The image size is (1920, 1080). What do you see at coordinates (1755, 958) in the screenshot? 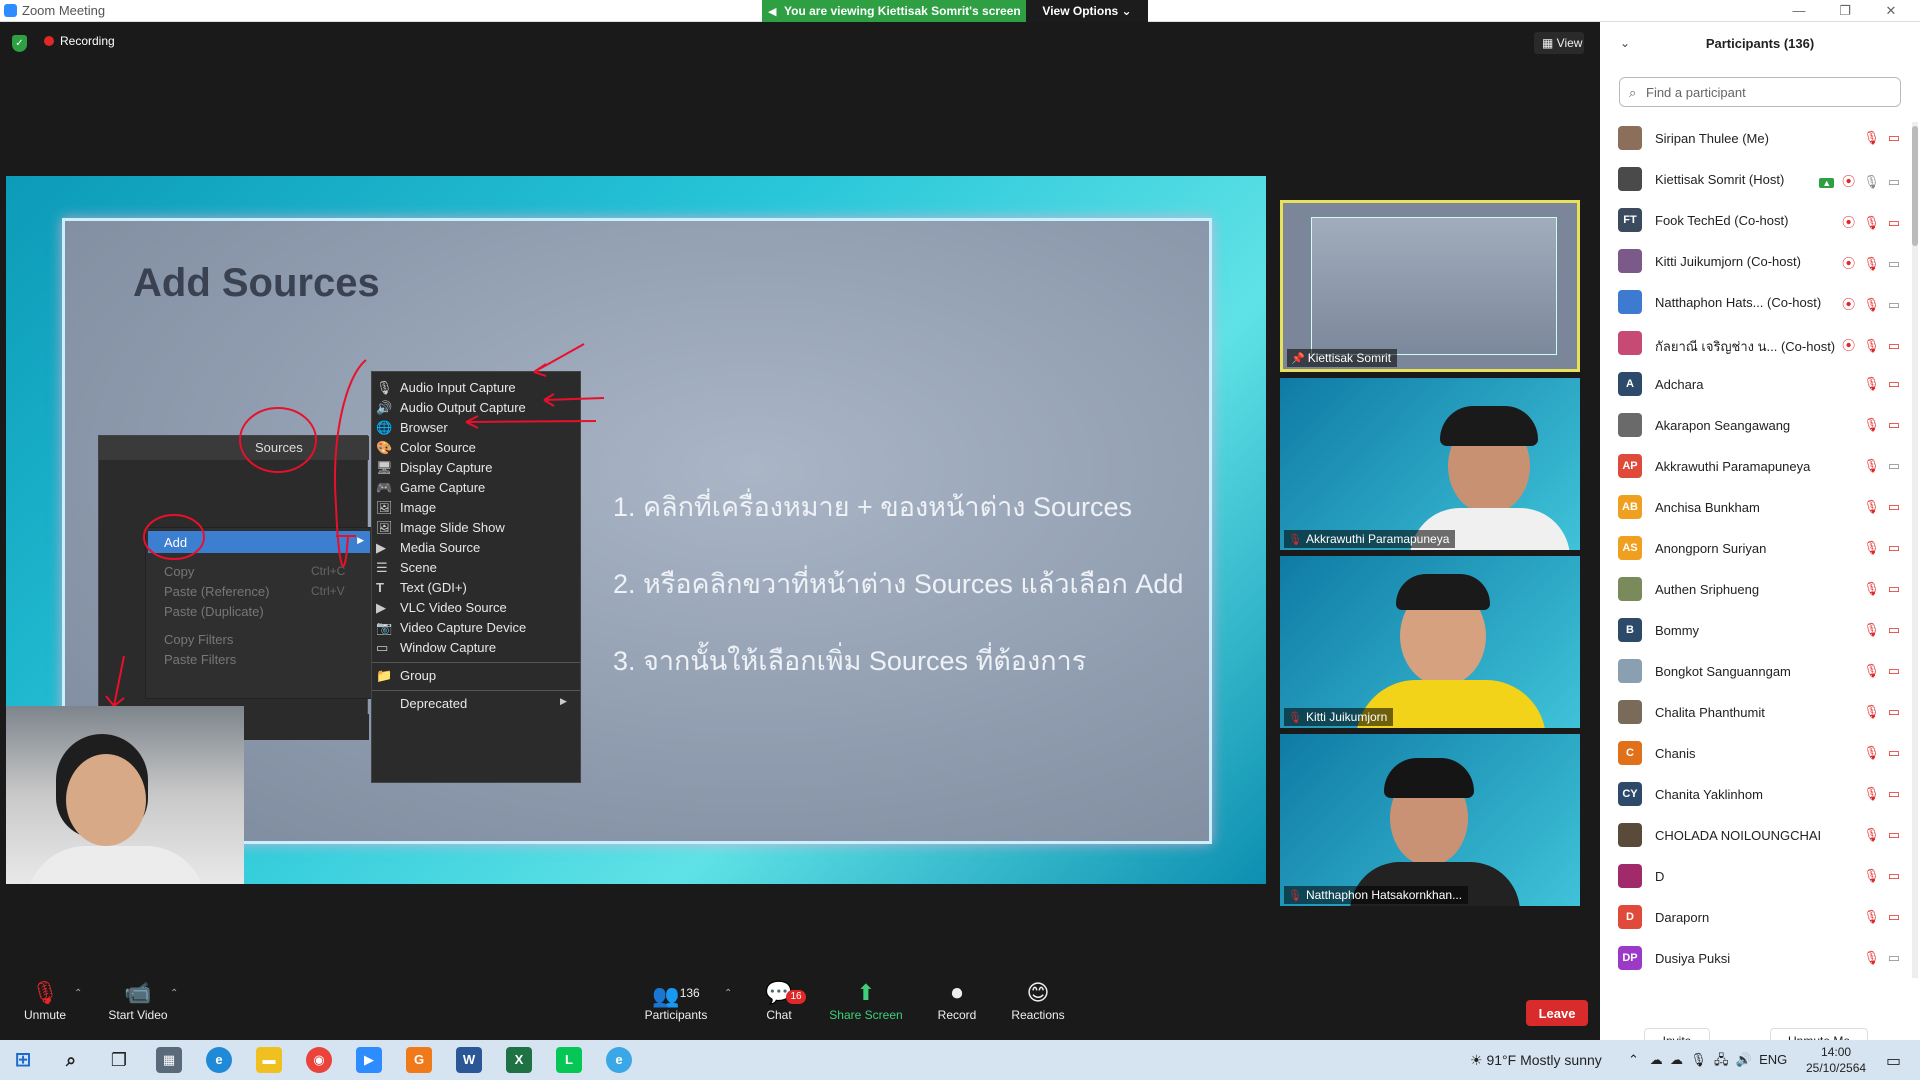
I see `participant-row: DP Dusiya Puksi 🎙 ▭` at bounding box center [1755, 958].